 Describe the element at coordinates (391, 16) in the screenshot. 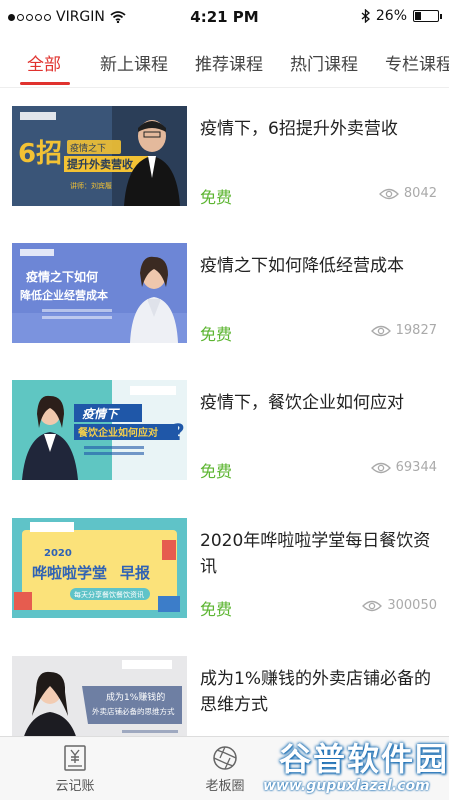

I see `battery-percent: 26%` at that location.